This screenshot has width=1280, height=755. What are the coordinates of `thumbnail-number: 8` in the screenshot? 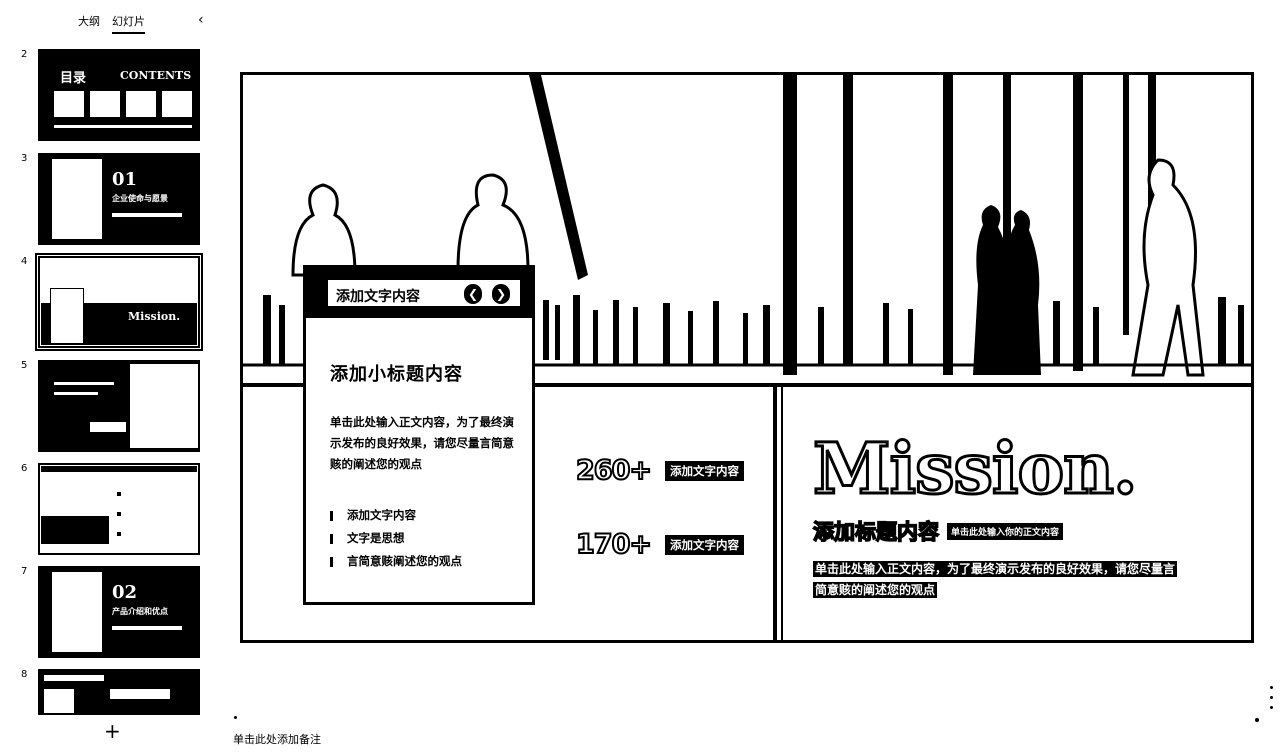 It's located at (24, 674).